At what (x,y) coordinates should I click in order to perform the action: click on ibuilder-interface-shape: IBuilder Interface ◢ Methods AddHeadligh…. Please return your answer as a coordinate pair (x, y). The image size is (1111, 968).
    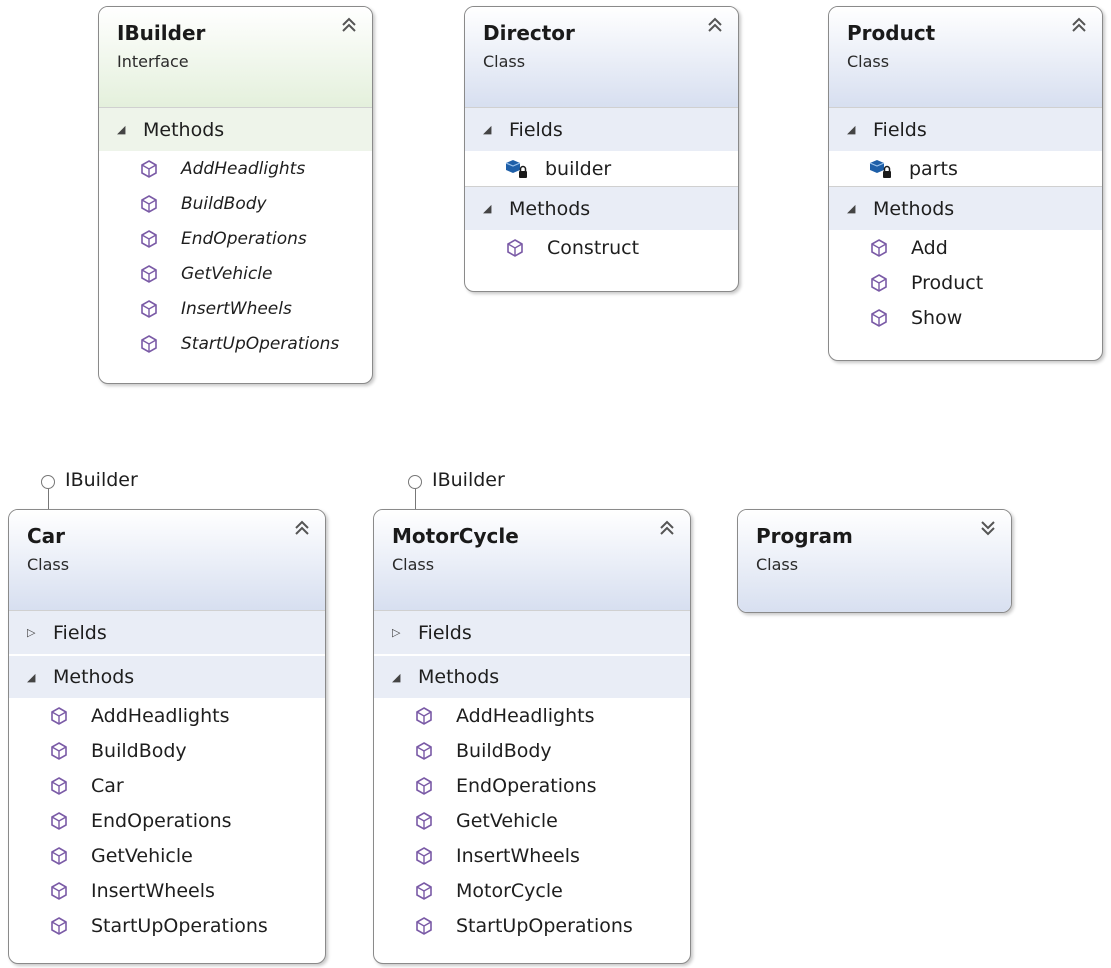
    Looking at the image, I should click on (235, 195).